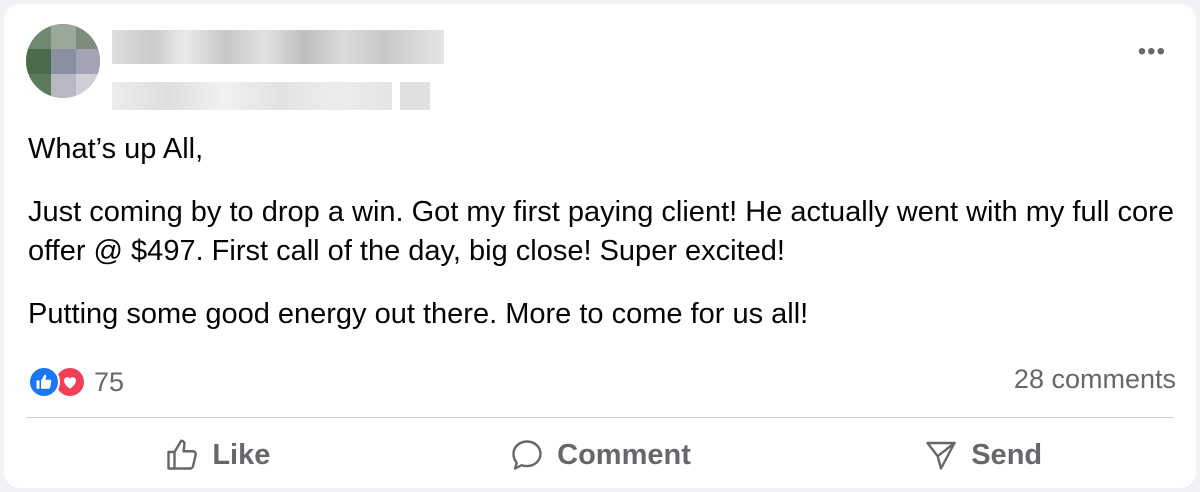  Describe the element at coordinates (44, 382) in the screenshot. I see `like-reaction-icon` at that location.